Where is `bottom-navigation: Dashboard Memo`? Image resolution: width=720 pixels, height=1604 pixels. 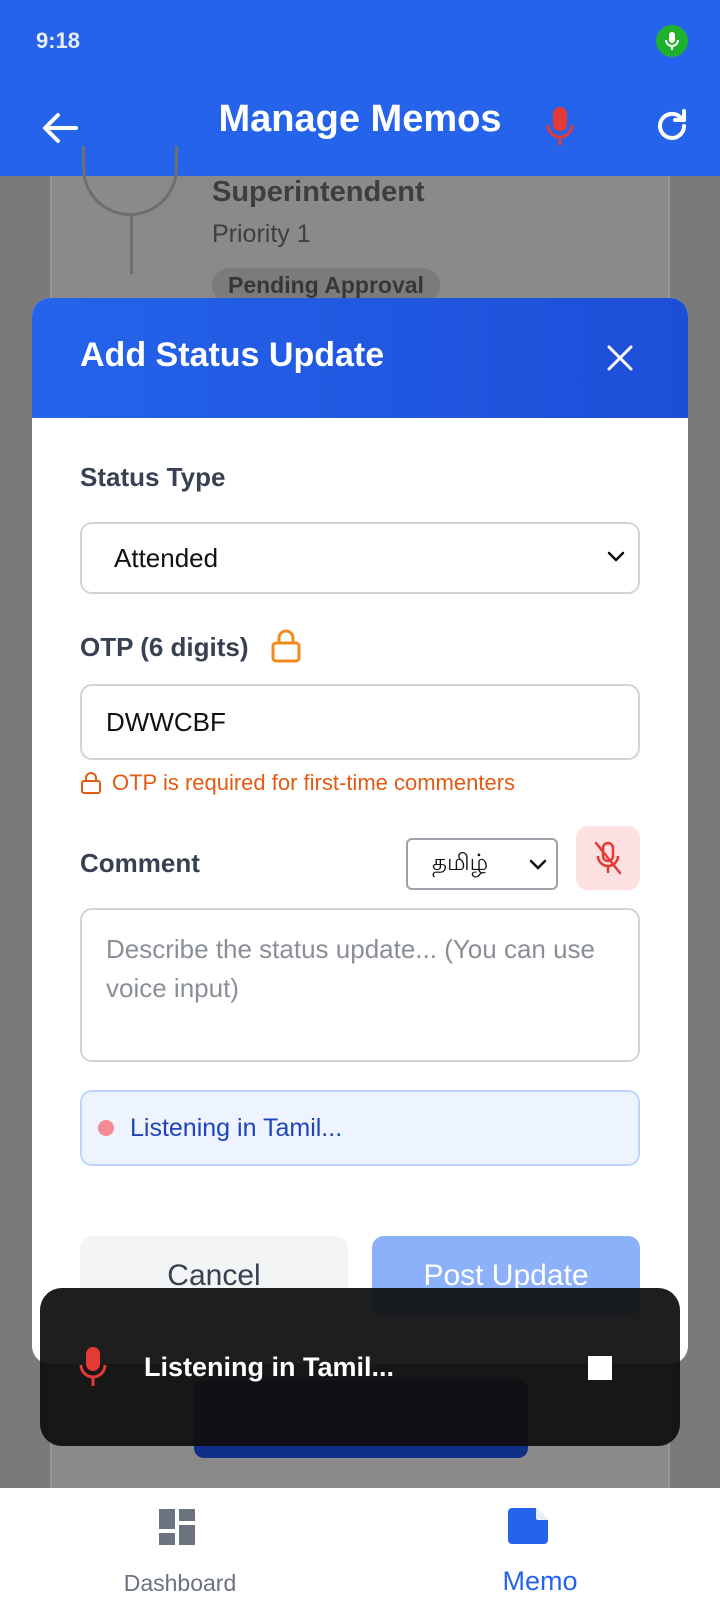 bottom-navigation: Dashboard Memo is located at coordinates (360, 1546).